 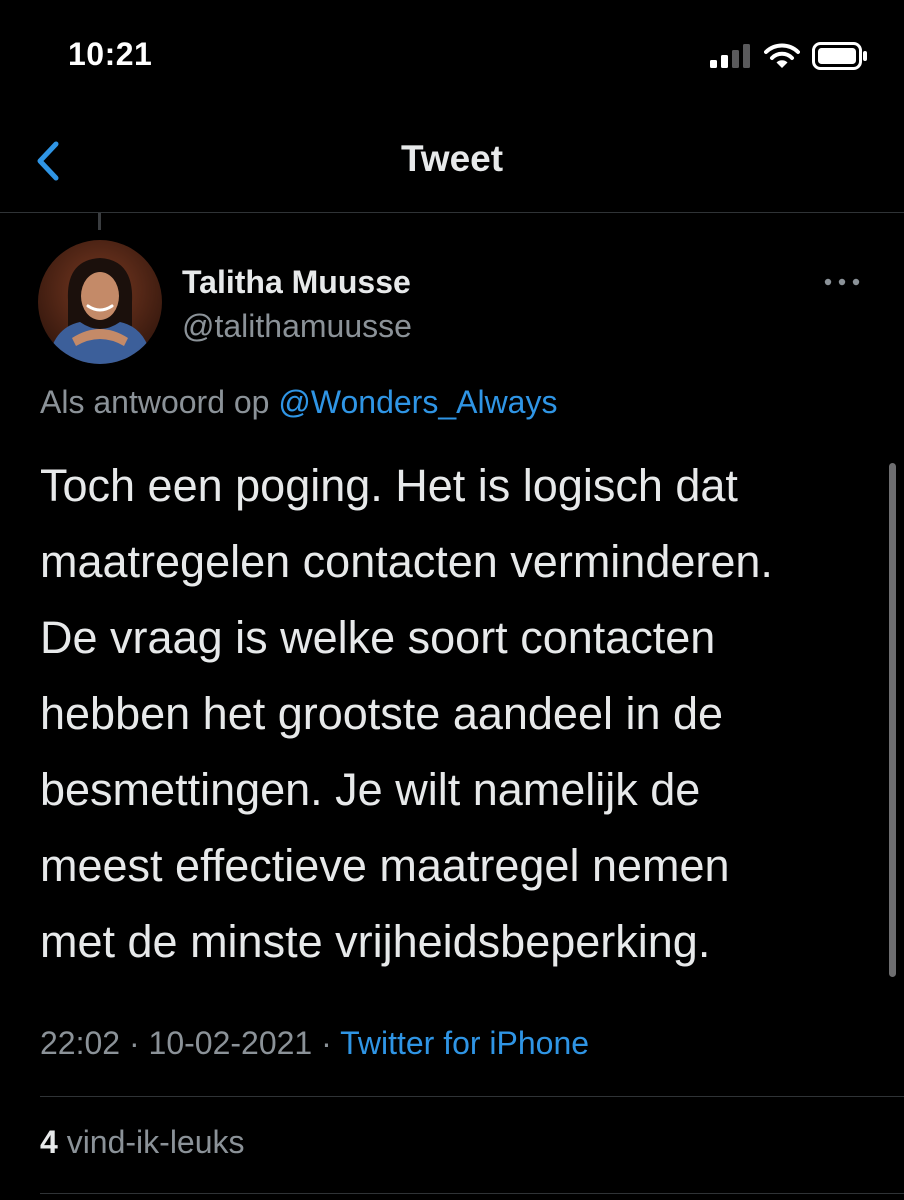 What do you see at coordinates (230, 1043) in the screenshot?
I see `tweet-date: 10-02-2021` at bounding box center [230, 1043].